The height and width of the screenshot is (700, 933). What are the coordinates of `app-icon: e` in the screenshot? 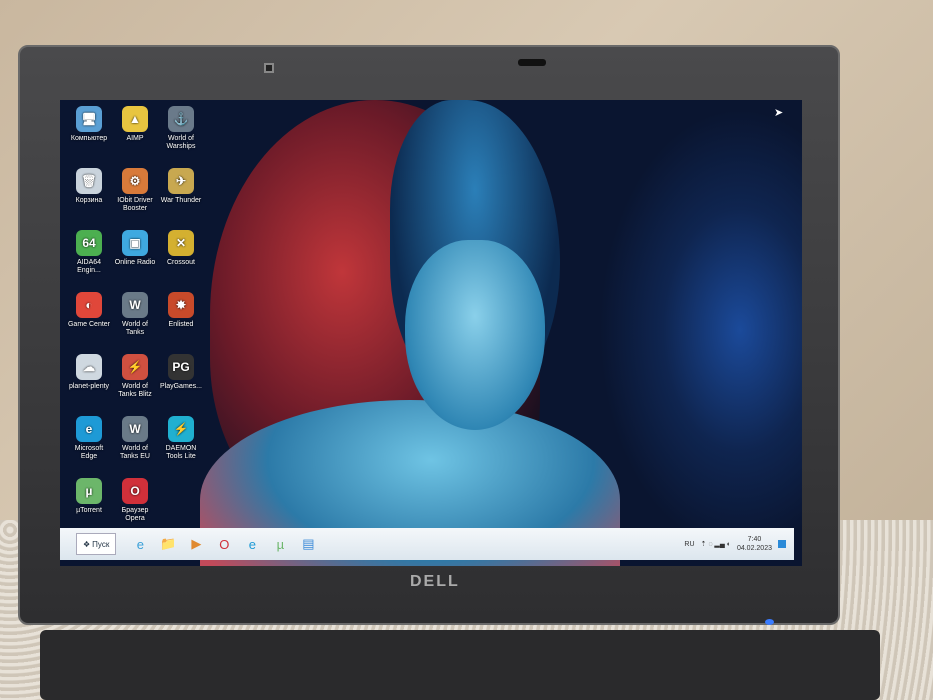 It's located at (89, 429).